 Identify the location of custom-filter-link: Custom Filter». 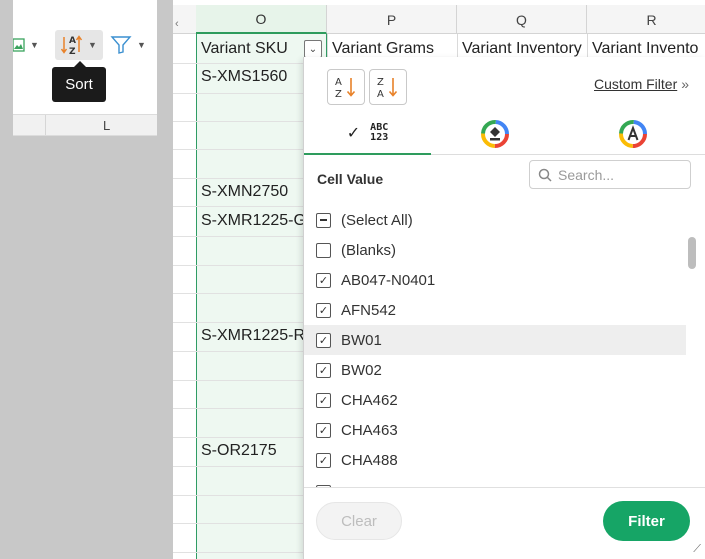
(641, 84).